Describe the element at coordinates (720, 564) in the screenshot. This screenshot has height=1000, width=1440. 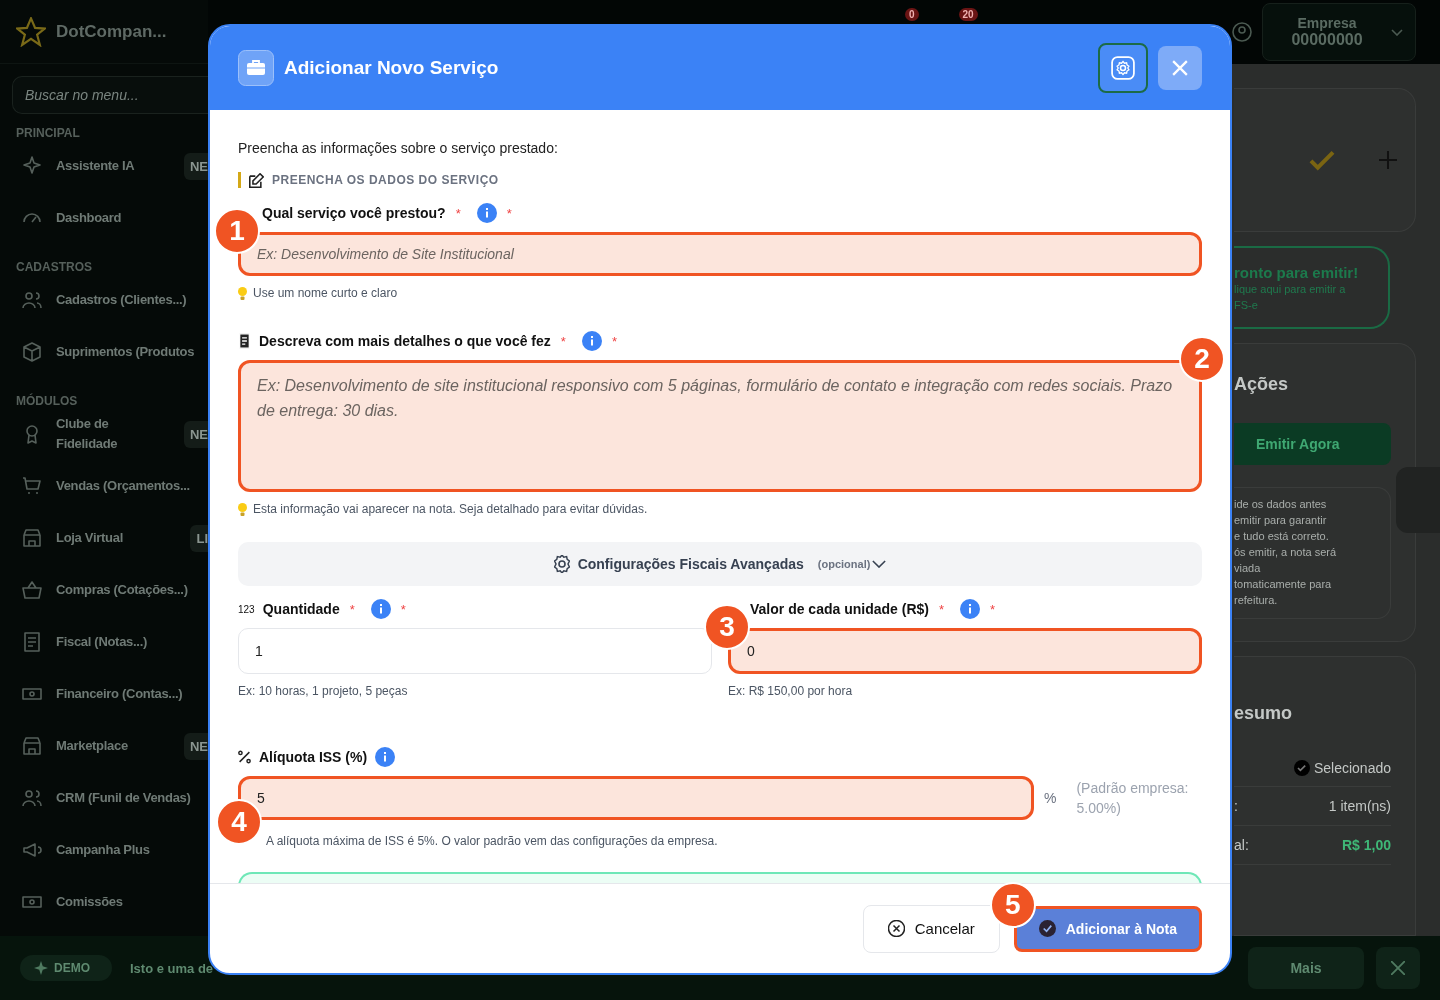
I see `advanced-settings-toggle: Configurações Fiscais Avançadas (opcional)` at that location.